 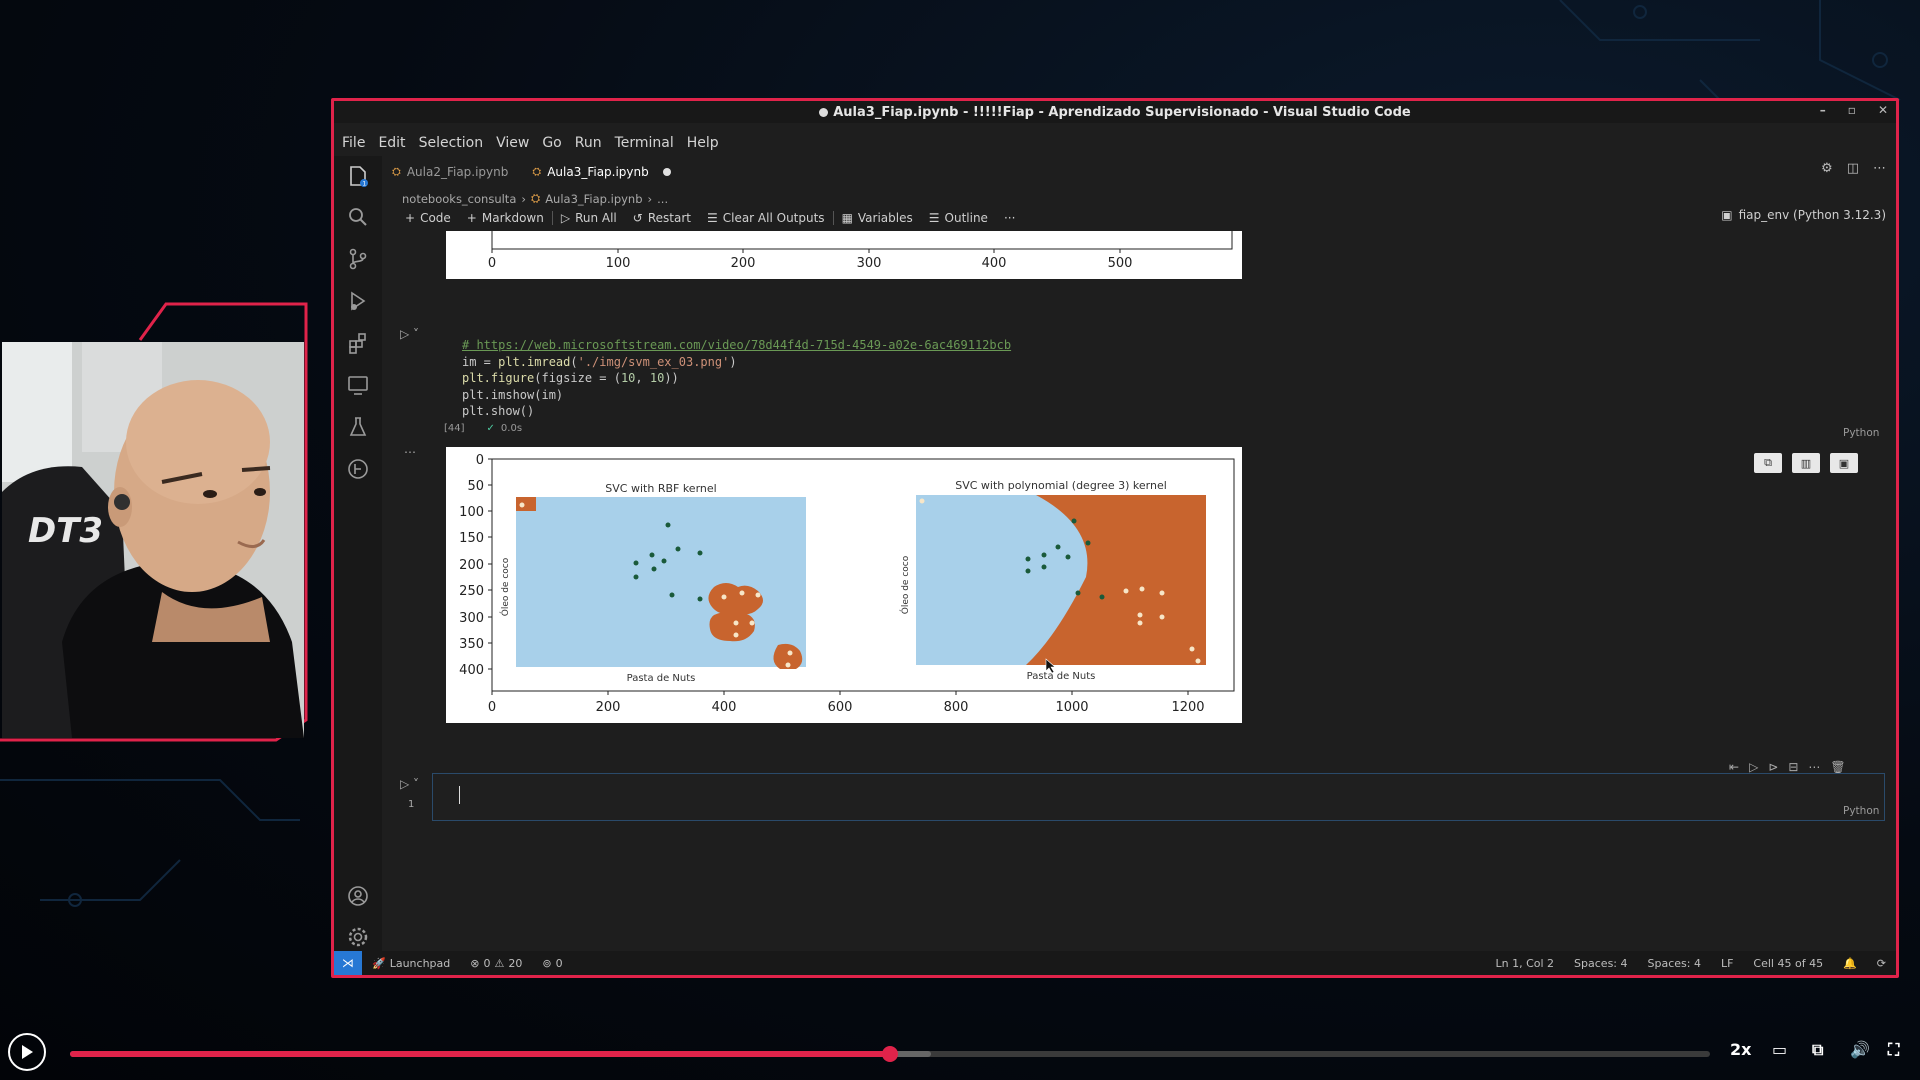 What do you see at coordinates (358, 259) in the screenshot?
I see `source-control-icon` at bounding box center [358, 259].